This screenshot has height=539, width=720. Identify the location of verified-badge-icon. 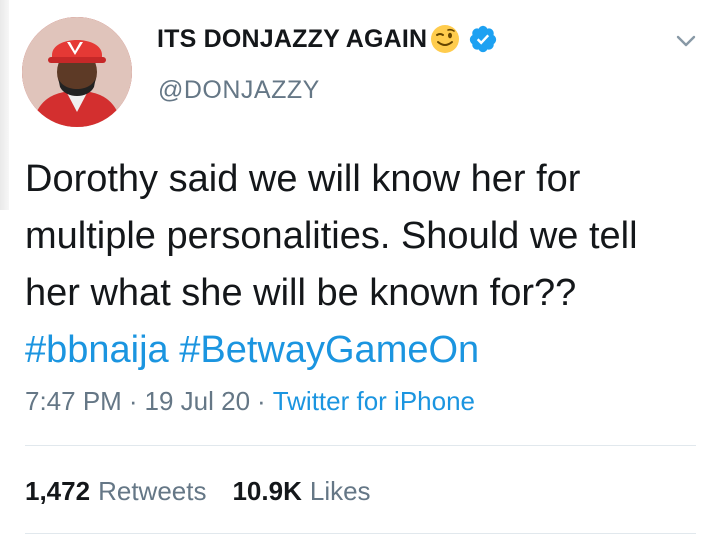
(483, 39).